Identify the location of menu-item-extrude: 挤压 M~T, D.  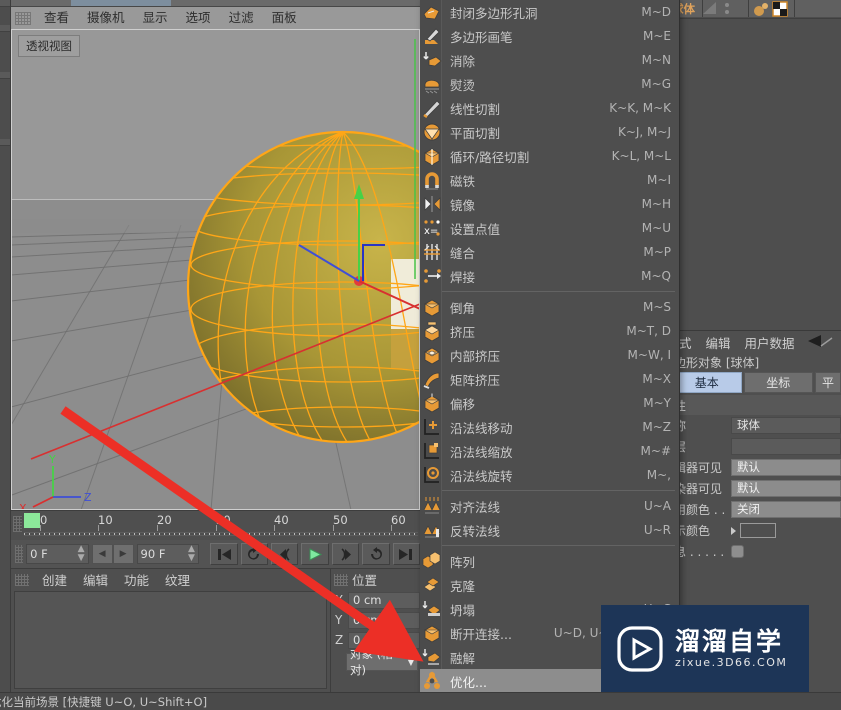
(549, 331).